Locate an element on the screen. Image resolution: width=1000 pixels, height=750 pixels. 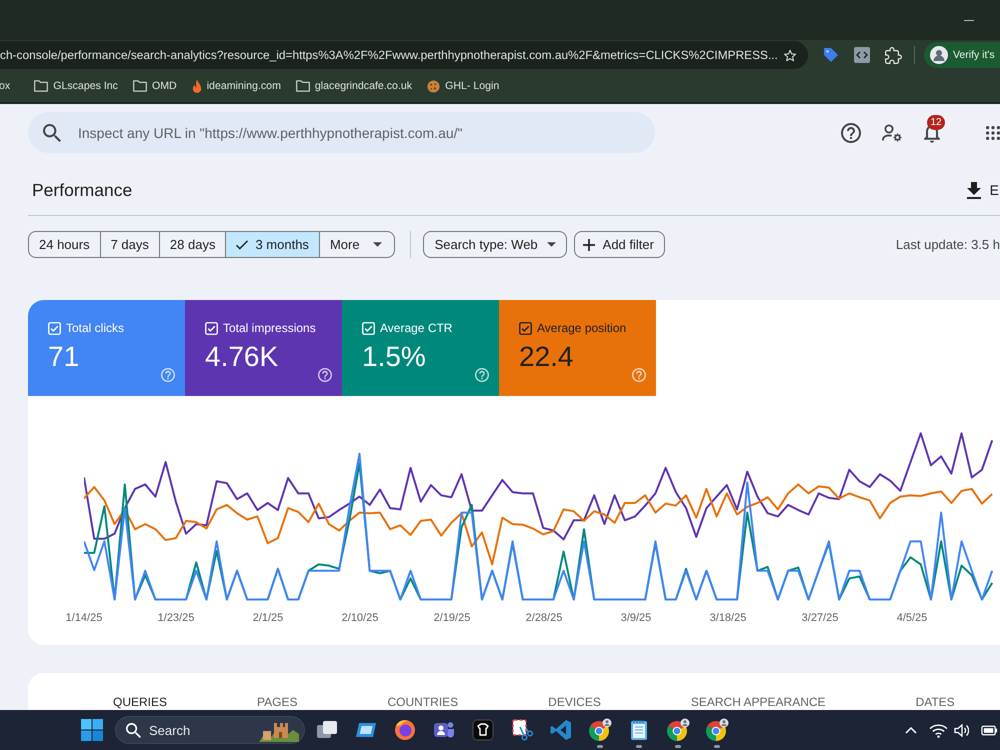
bookmark-link: glacegrindcafe.co.uk is located at coordinates (354, 86).